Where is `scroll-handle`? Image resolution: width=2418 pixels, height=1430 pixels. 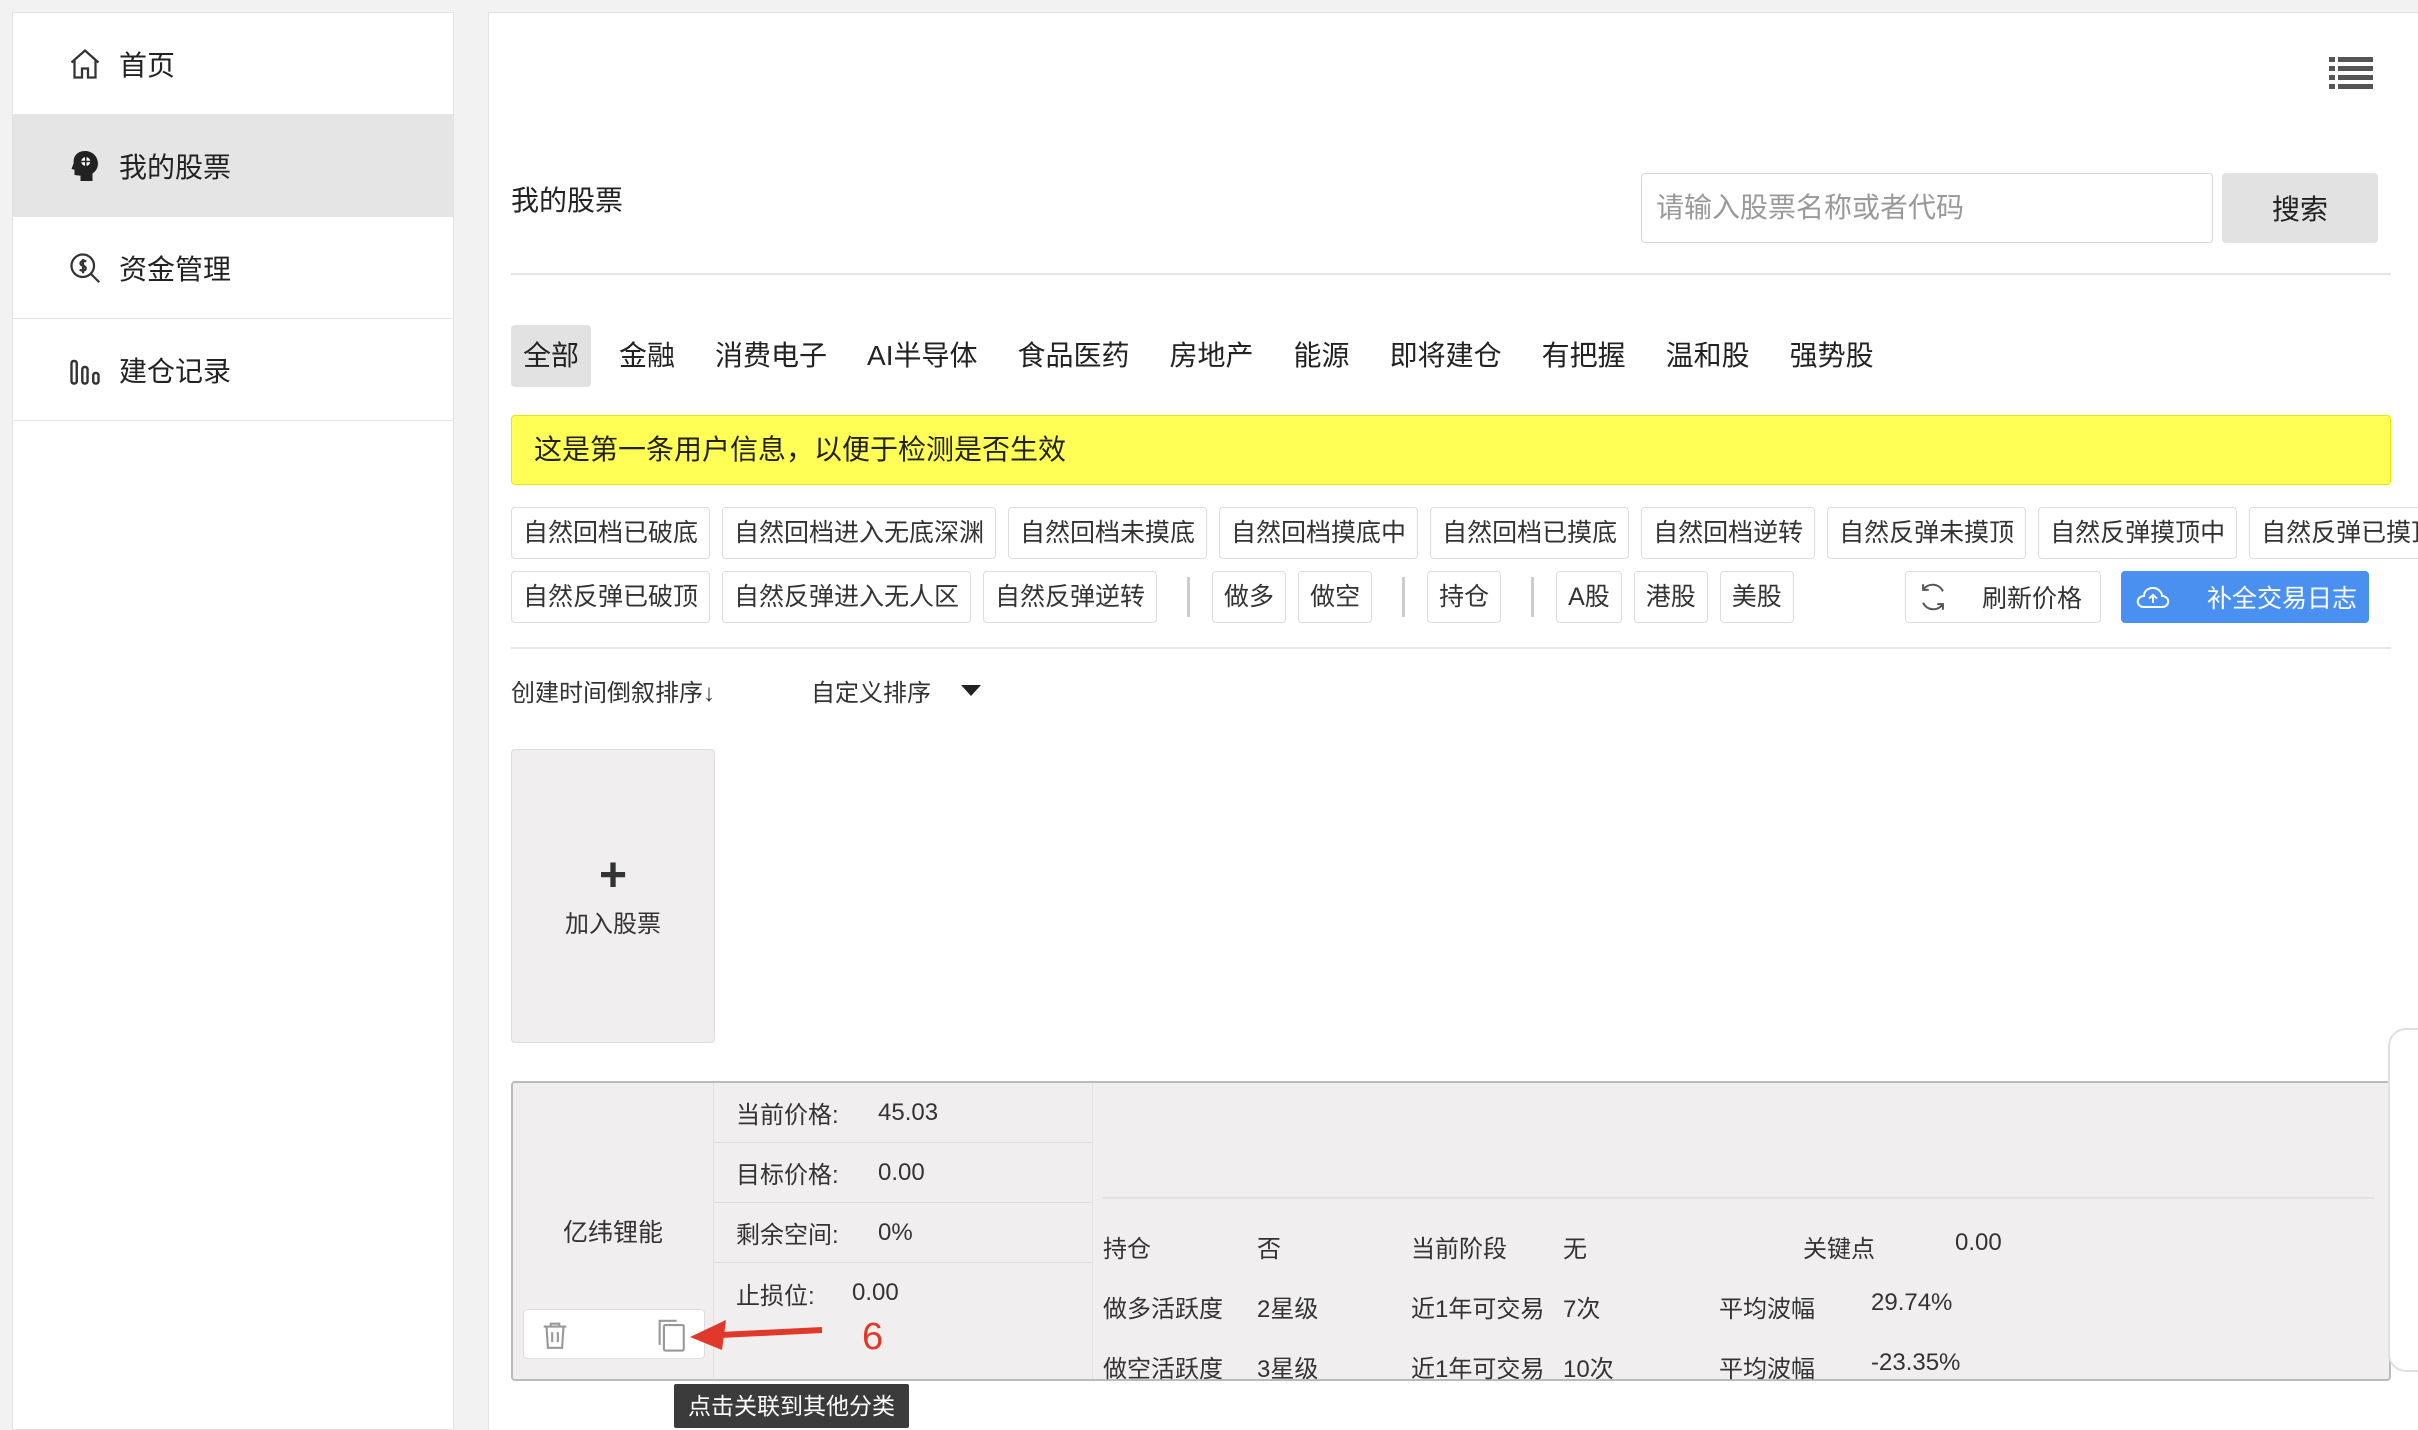 scroll-handle is located at coordinates (2403, 1200).